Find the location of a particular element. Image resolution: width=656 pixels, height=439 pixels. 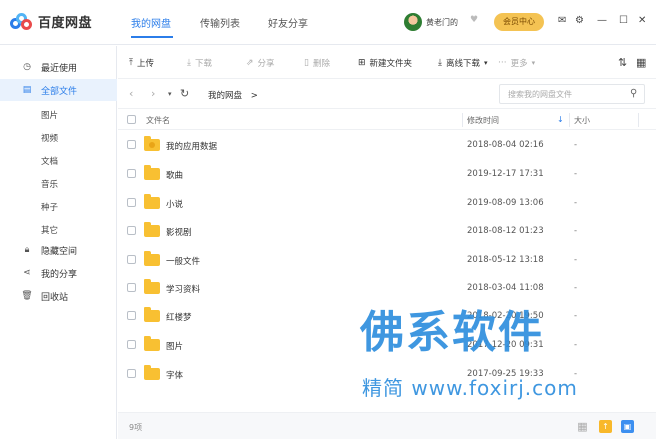

sidebar-item-recent: ◷ 最近使用 is located at coordinates (58, 67).